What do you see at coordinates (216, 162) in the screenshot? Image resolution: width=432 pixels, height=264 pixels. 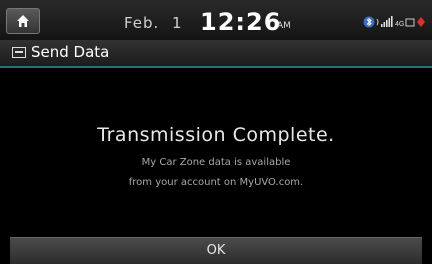 I see `message-line-1: My Car Zone data is available` at bounding box center [216, 162].